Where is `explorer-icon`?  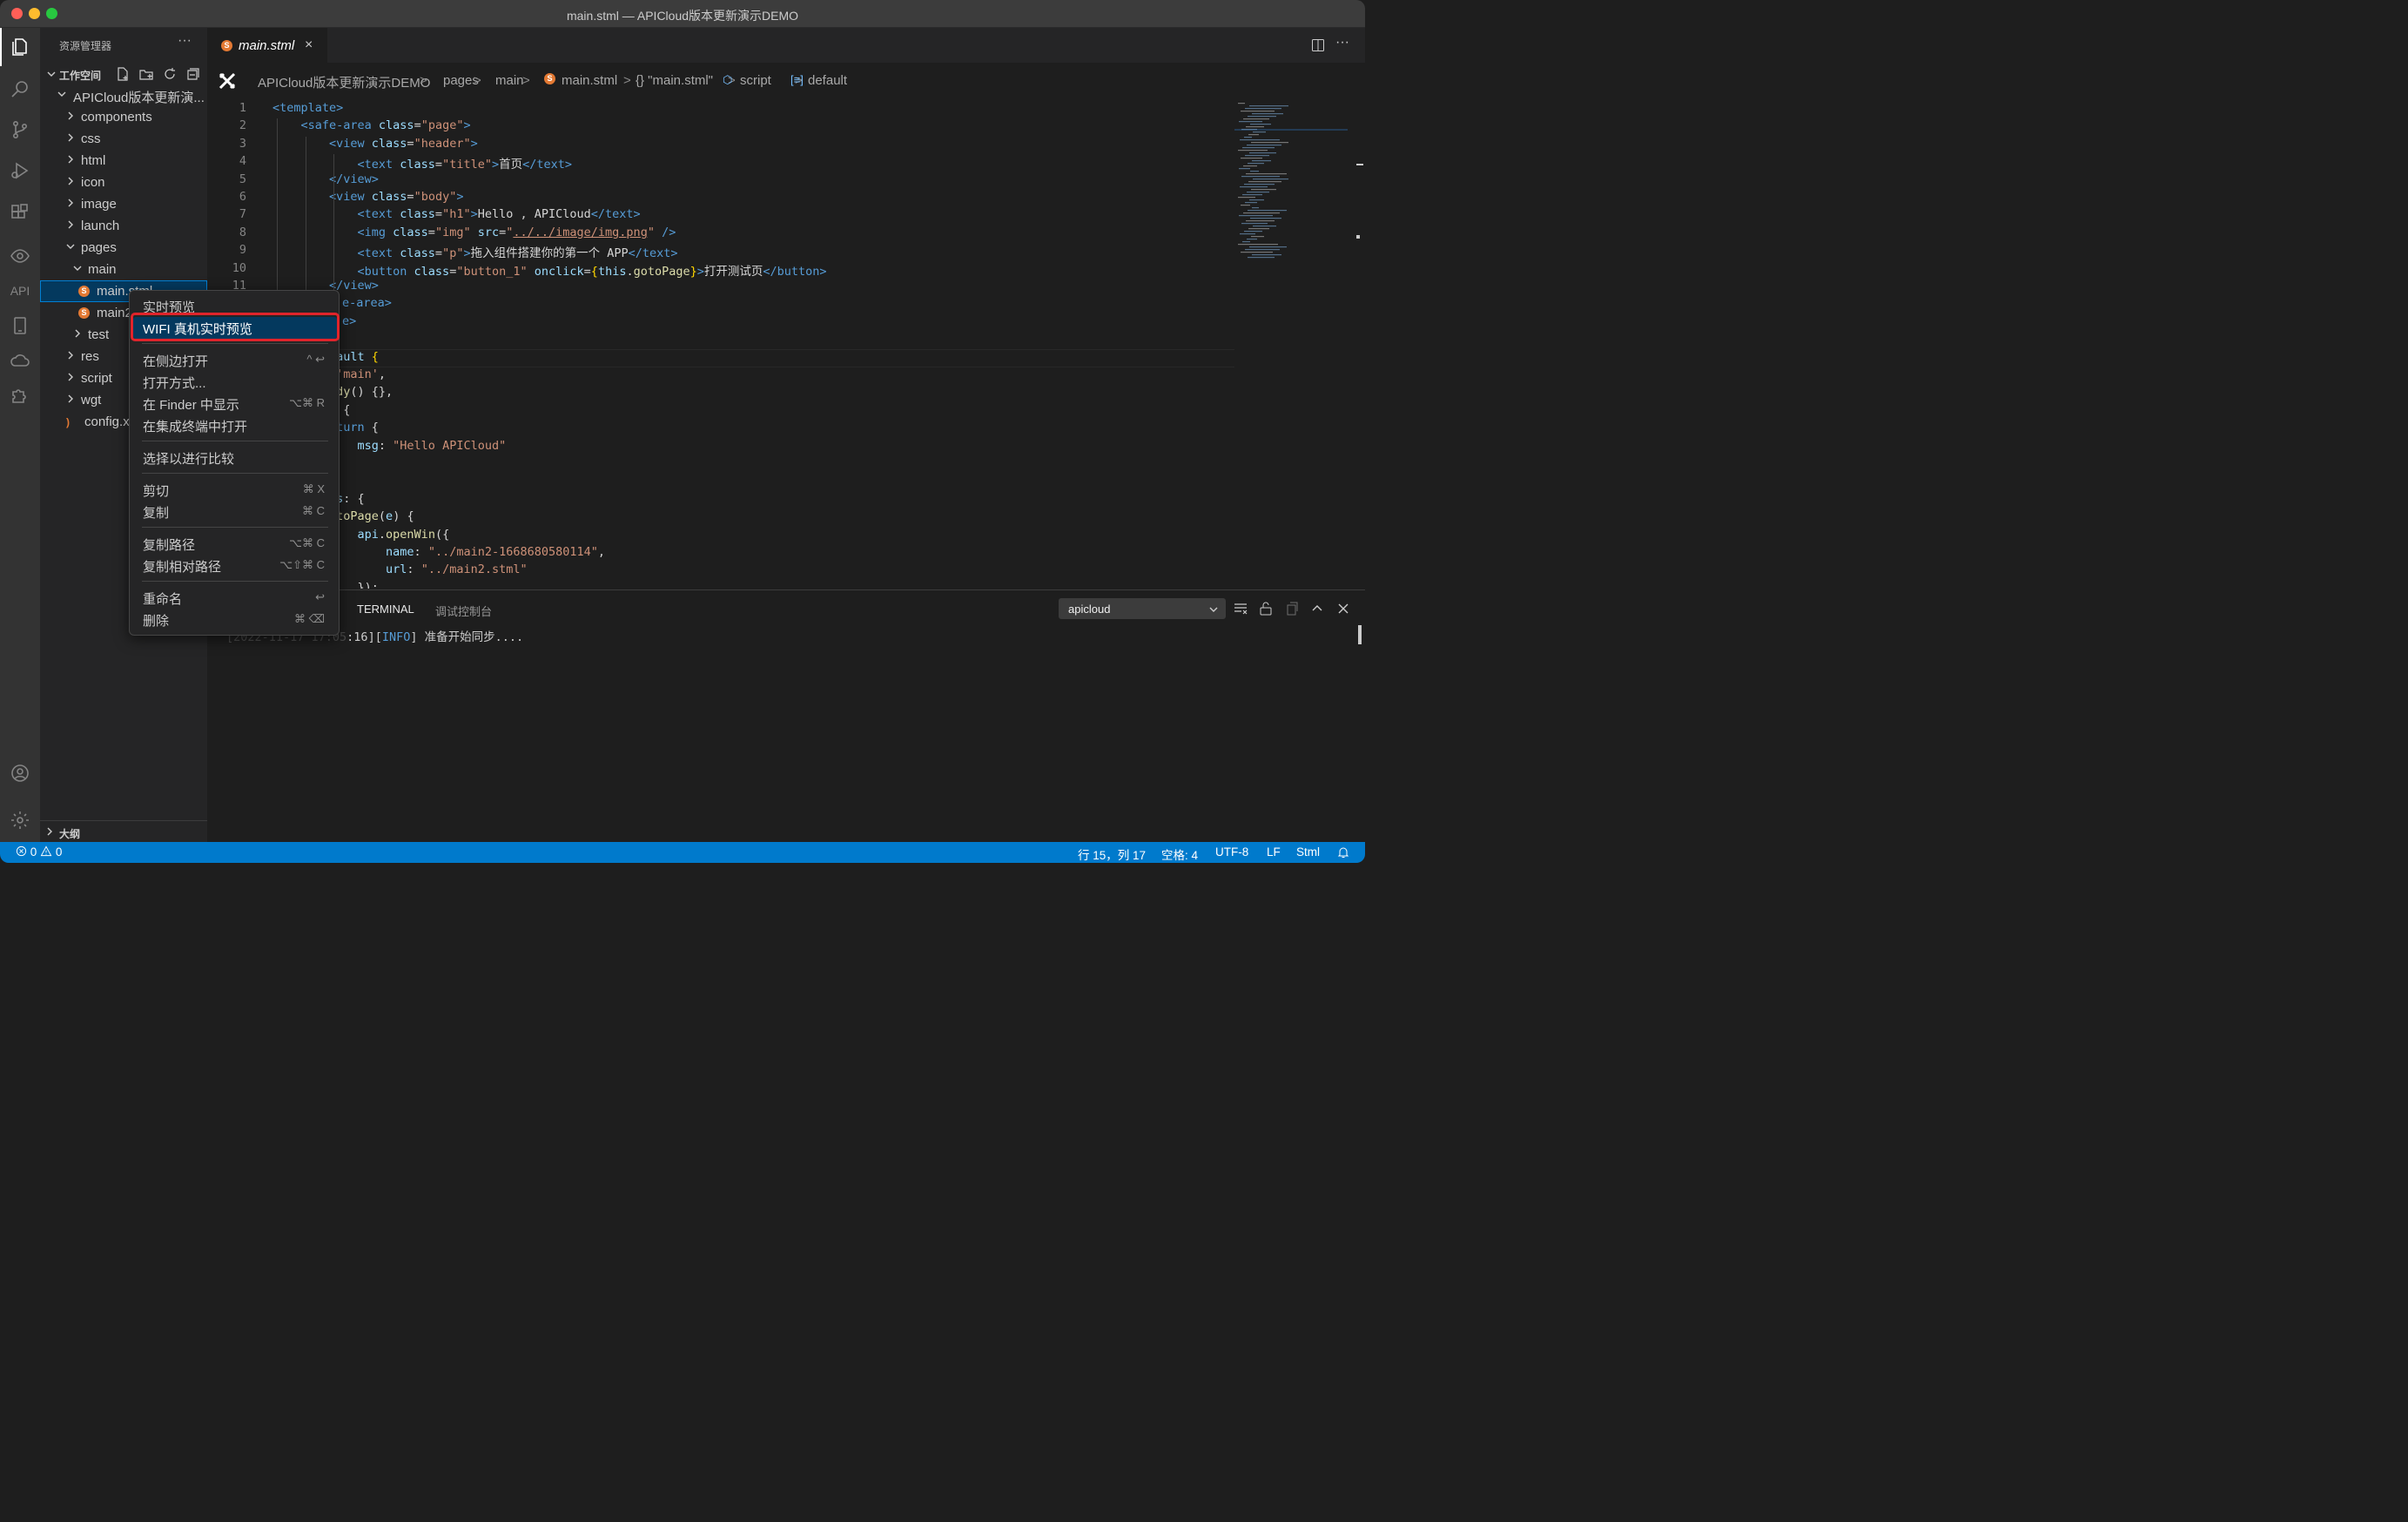 explorer-icon is located at coordinates (20, 47).